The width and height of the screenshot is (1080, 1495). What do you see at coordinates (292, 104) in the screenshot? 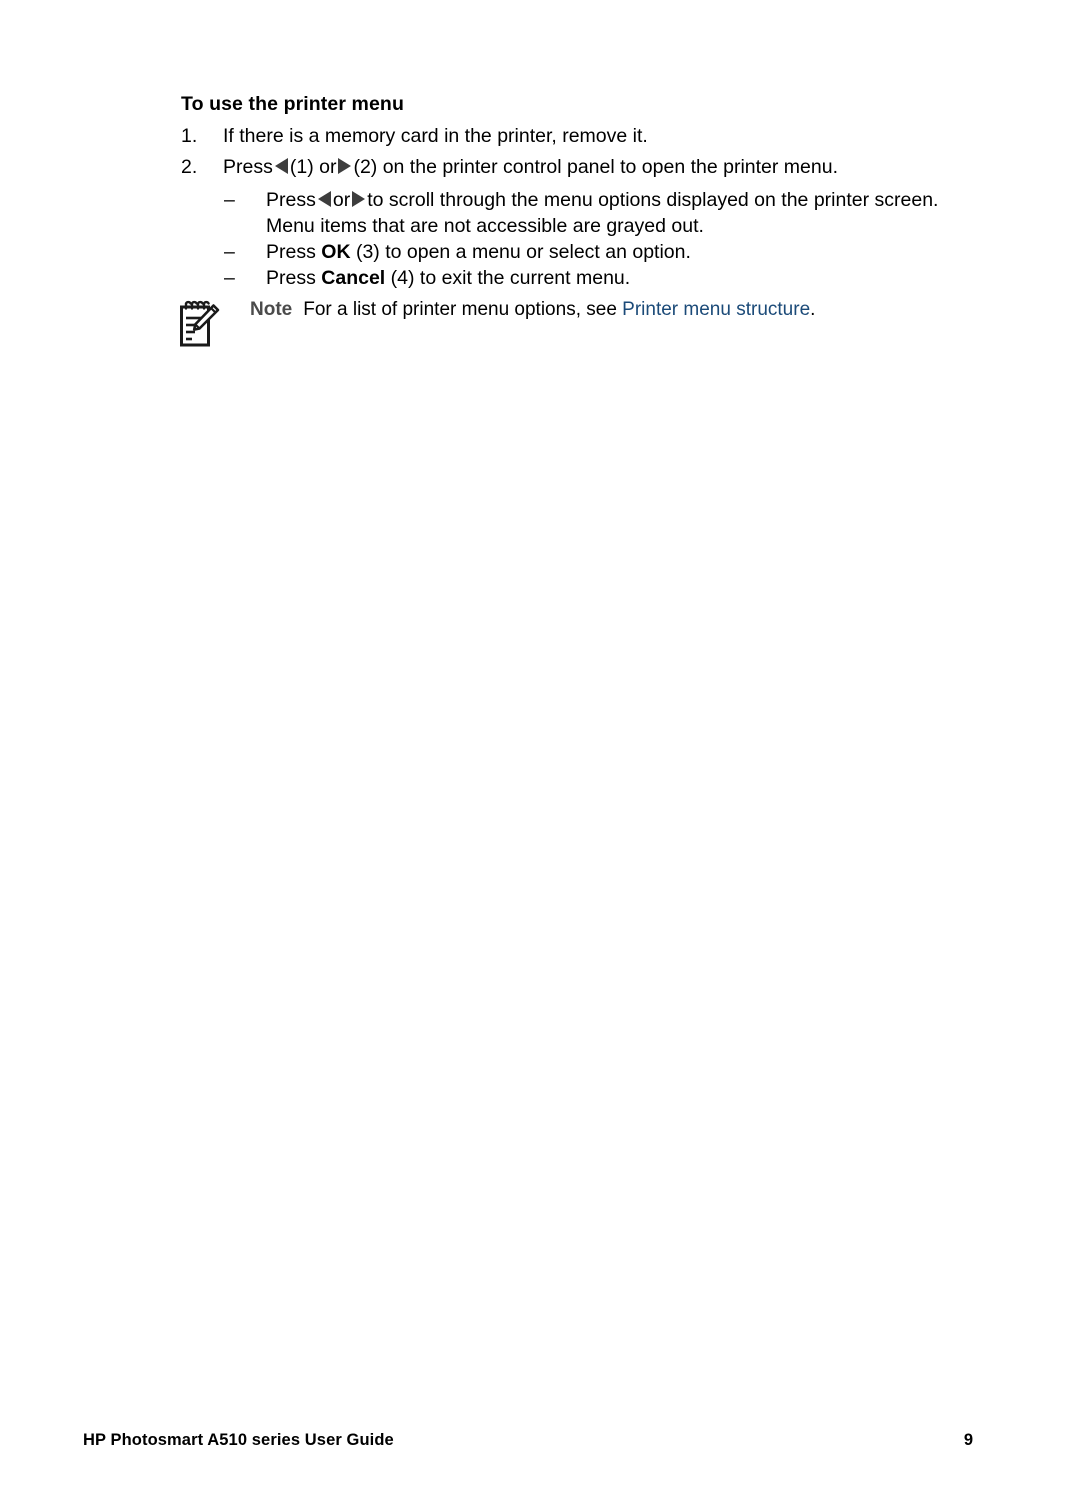
I see `page-title: To use the printer menu` at bounding box center [292, 104].